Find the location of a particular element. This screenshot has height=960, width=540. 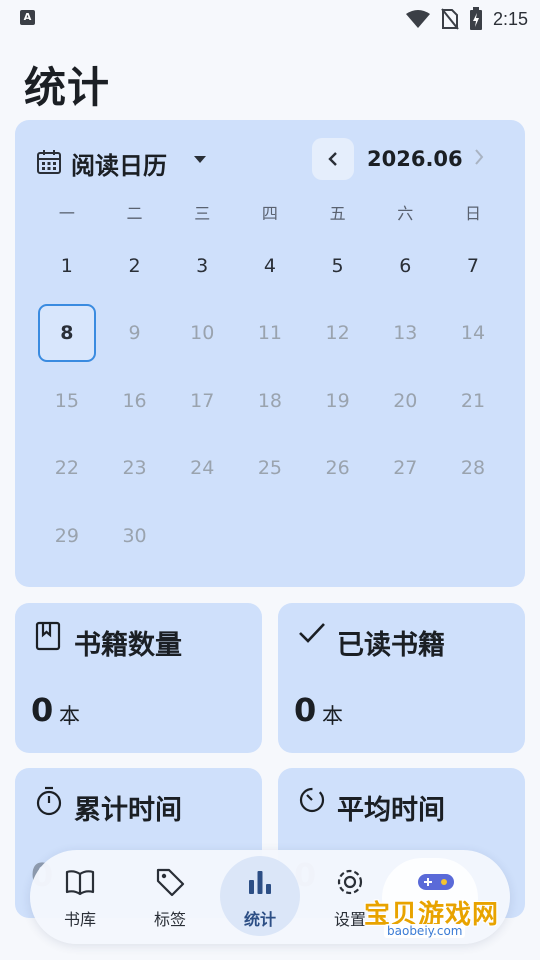

watermark-url: baobeiy.com is located at coordinates (425, 931).